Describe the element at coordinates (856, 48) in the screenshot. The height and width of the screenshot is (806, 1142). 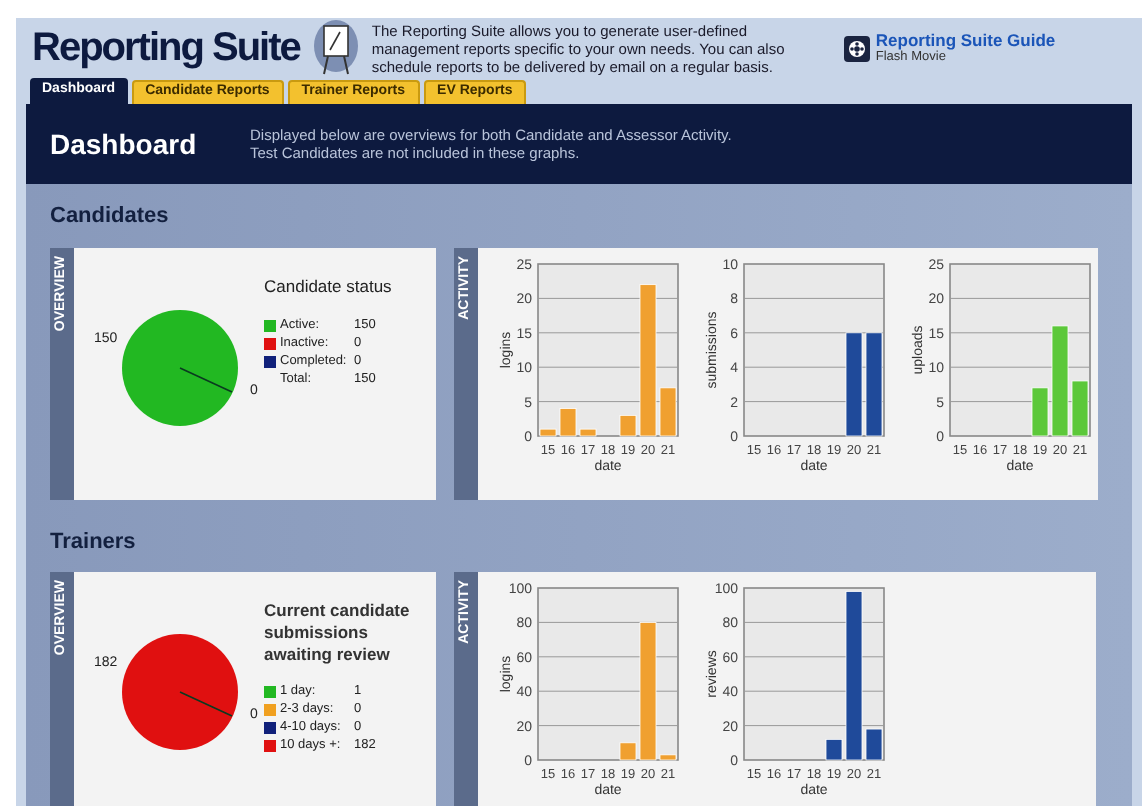
I see `film-reel-icon` at that location.